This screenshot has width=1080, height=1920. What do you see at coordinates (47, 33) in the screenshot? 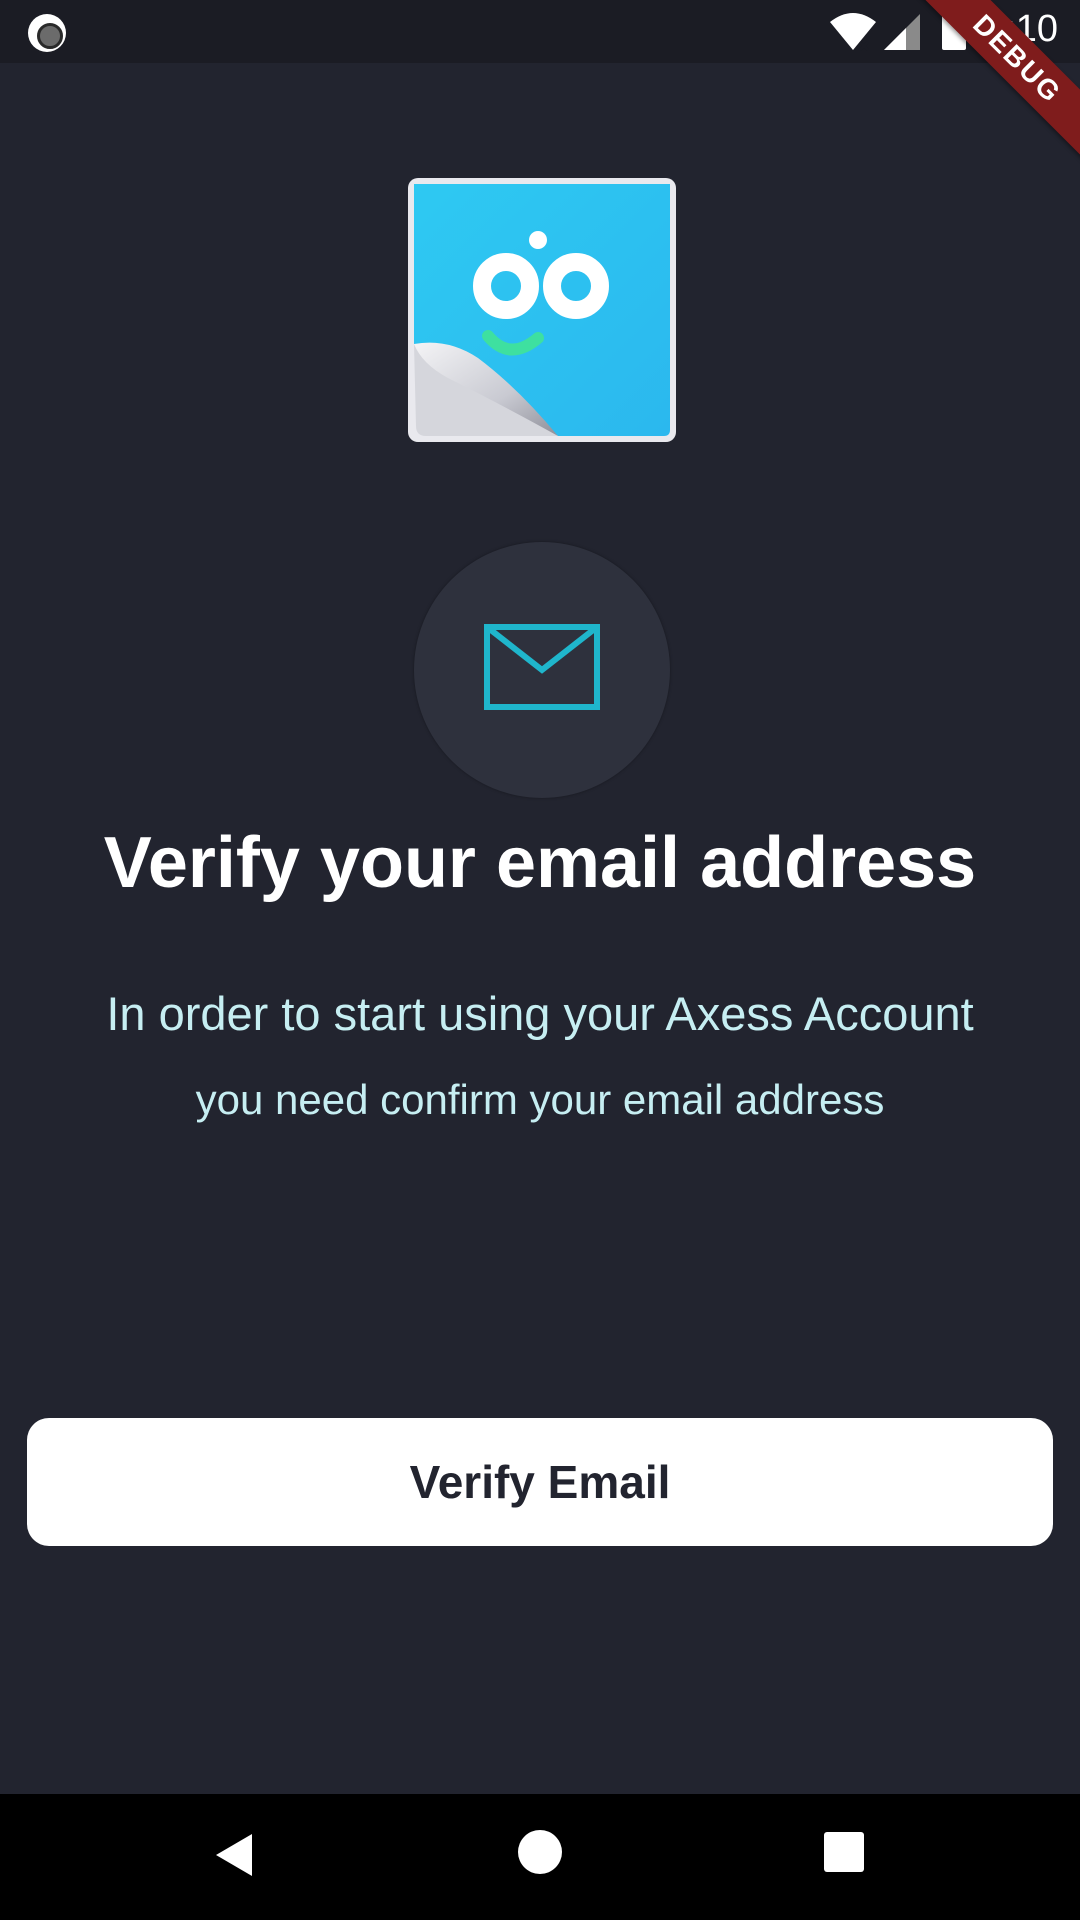
I see `record-icon` at bounding box center [47, 33].